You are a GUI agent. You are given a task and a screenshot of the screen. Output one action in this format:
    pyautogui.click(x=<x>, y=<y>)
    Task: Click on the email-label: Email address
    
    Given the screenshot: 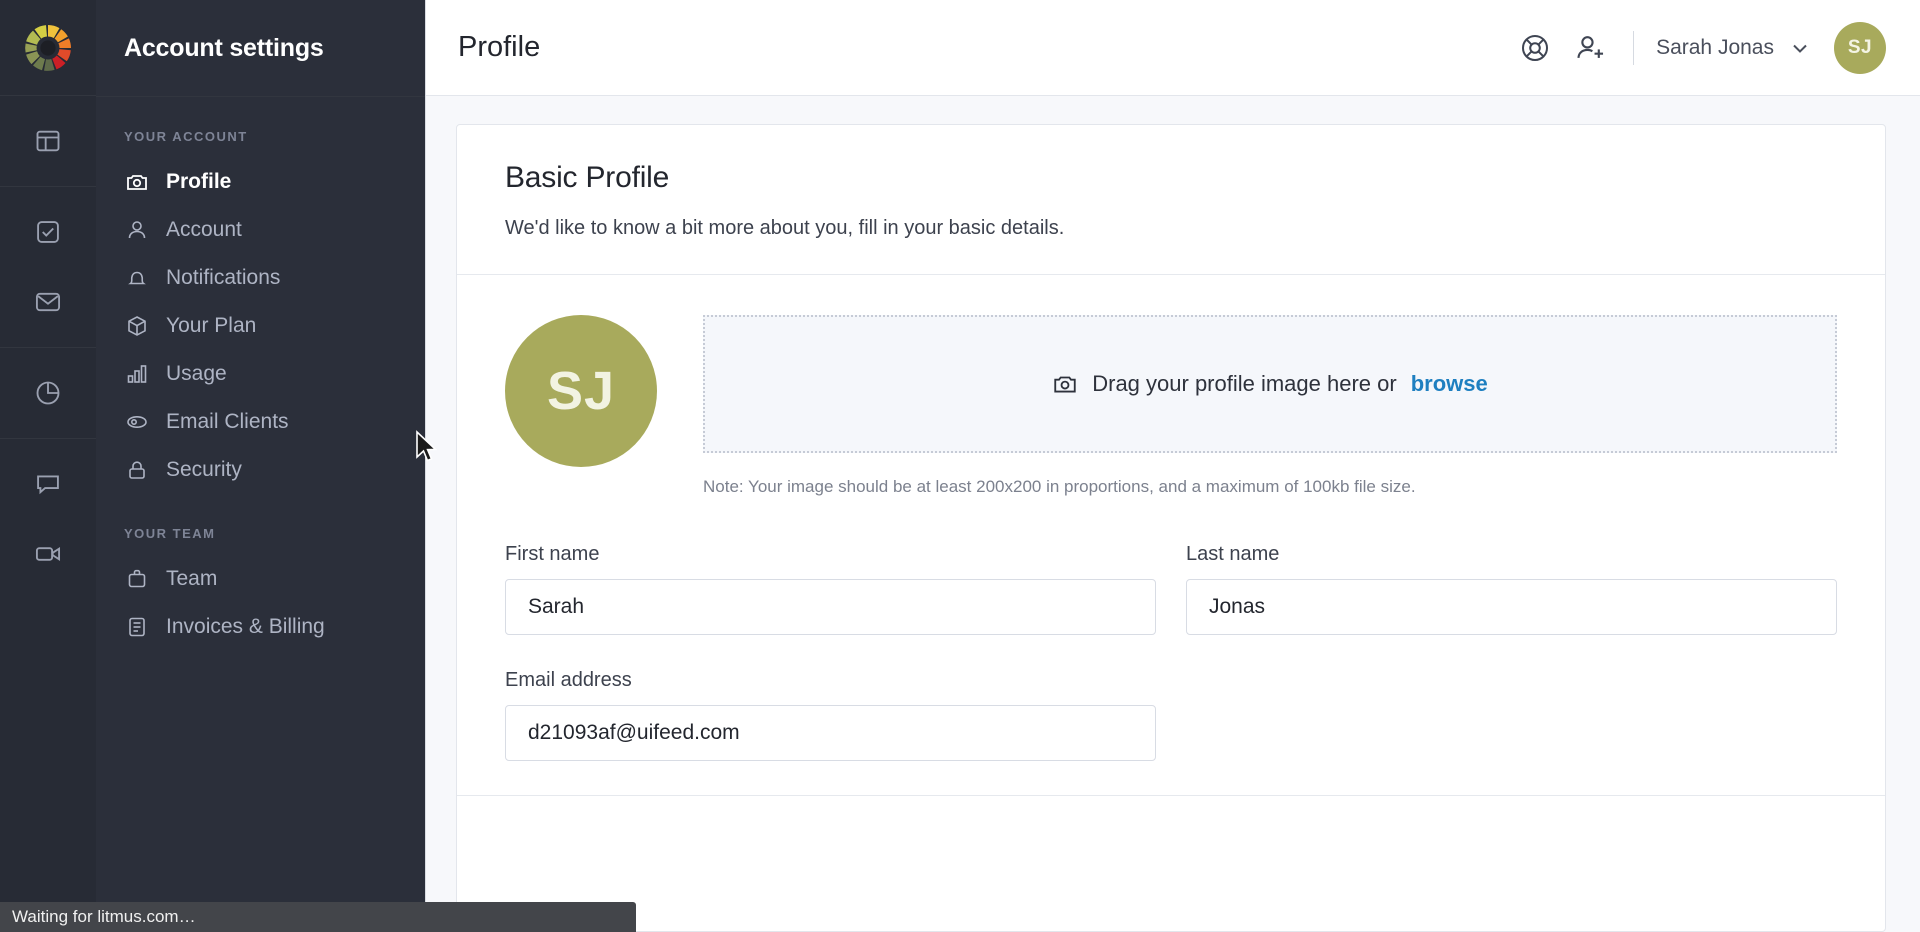 What is the action you would take?
    pyautogui.click(x=568, y=680)
    